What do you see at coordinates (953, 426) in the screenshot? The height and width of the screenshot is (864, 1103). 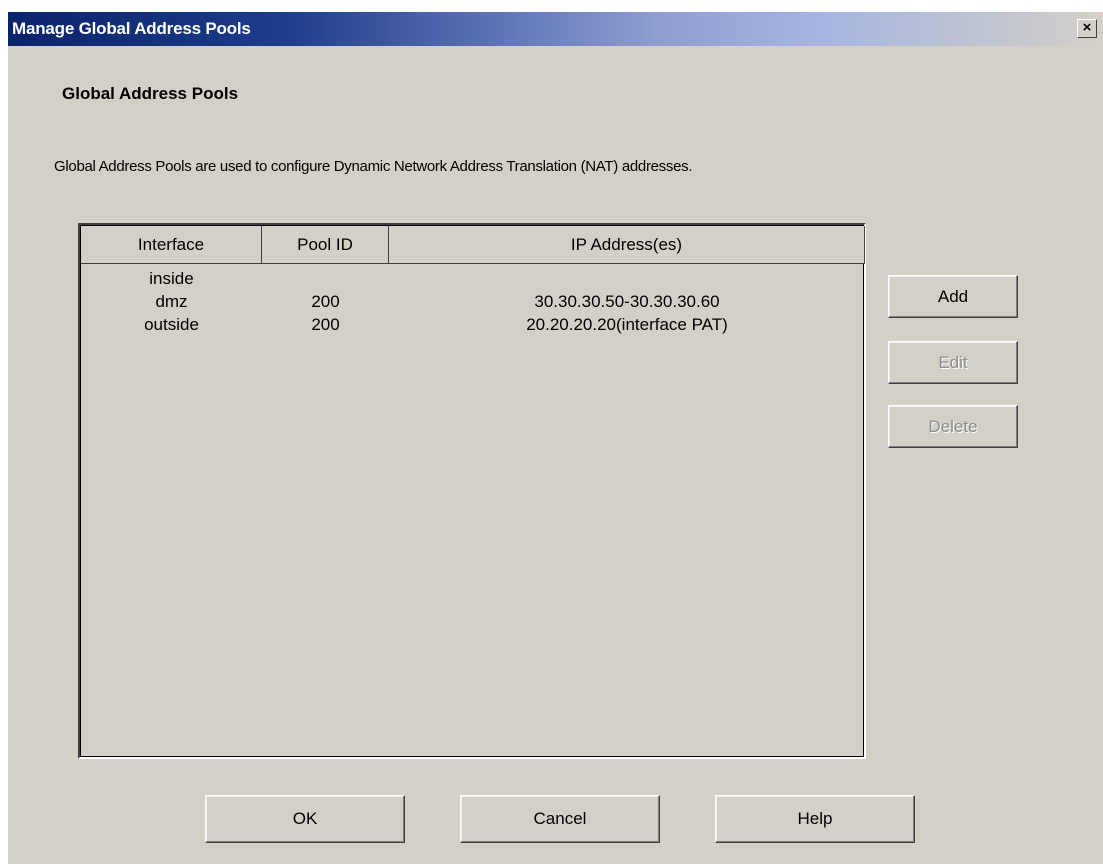 I see `delete-button: Delete` at bounding box center [953, 426].